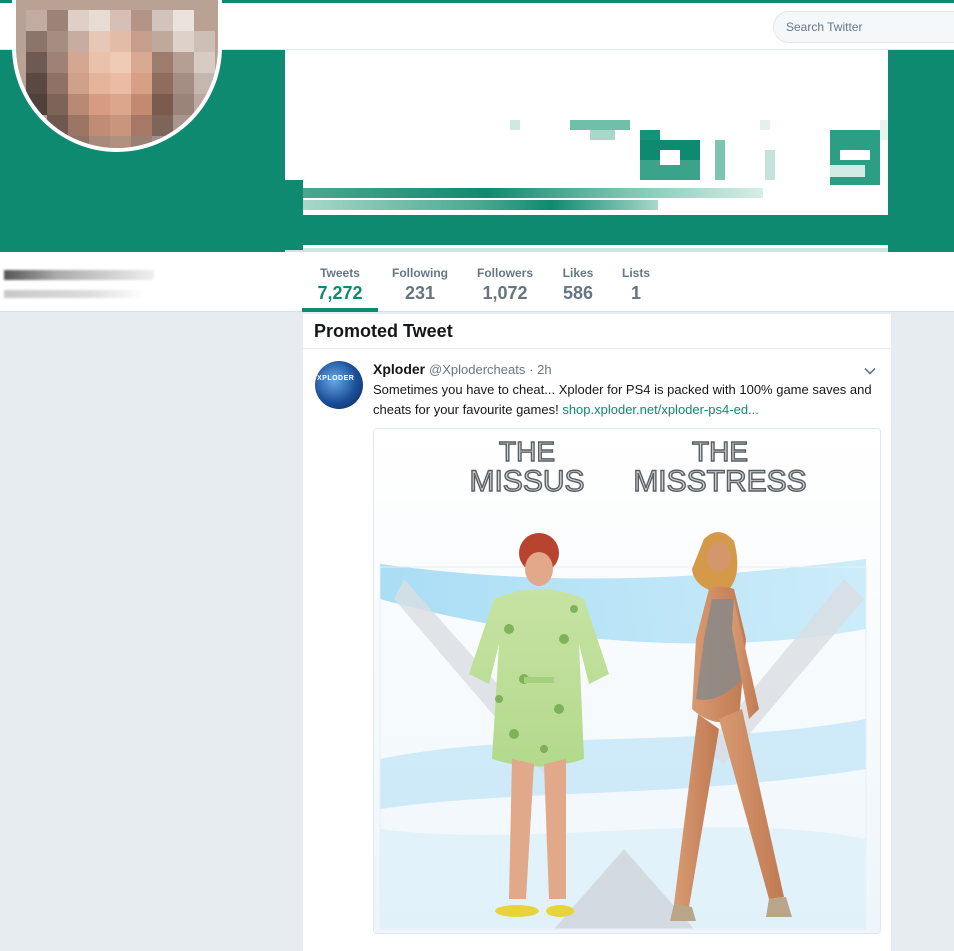 The height and width of the screenshot is (951, 954). Describe the element at coordinates (635, 293) in the screenshot. I see `stat-value: 1` at that location.